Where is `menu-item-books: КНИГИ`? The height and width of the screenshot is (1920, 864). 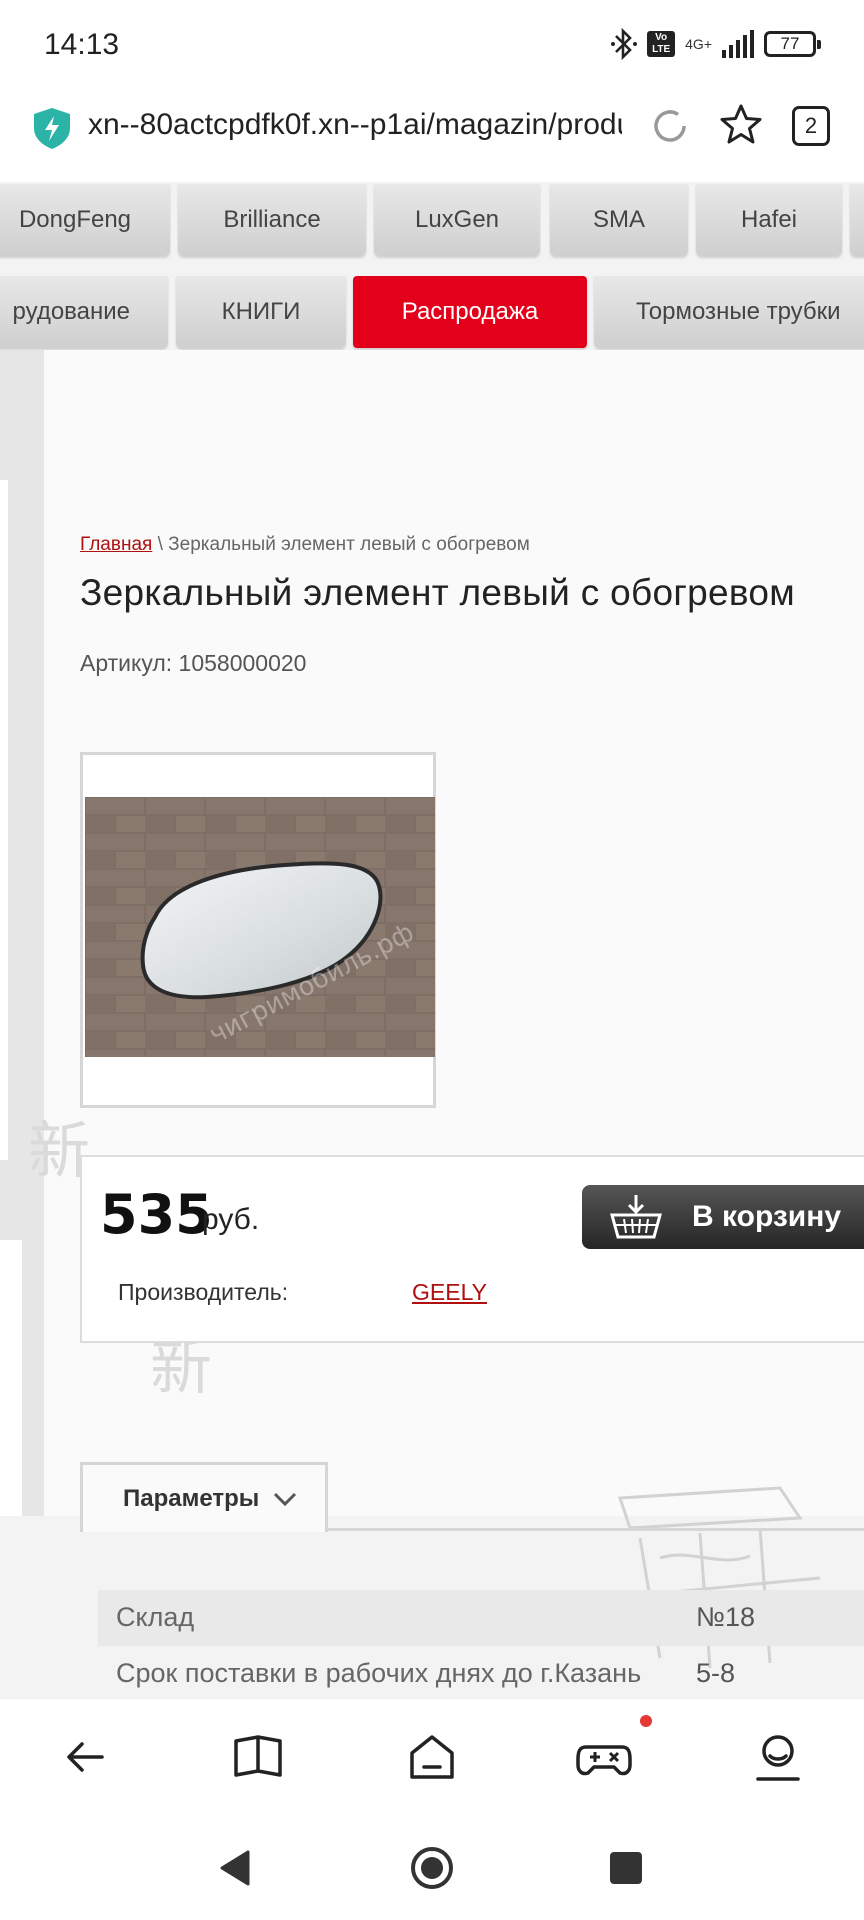
menu-item-books: КНИГИ is located at coordinates (261, 312).